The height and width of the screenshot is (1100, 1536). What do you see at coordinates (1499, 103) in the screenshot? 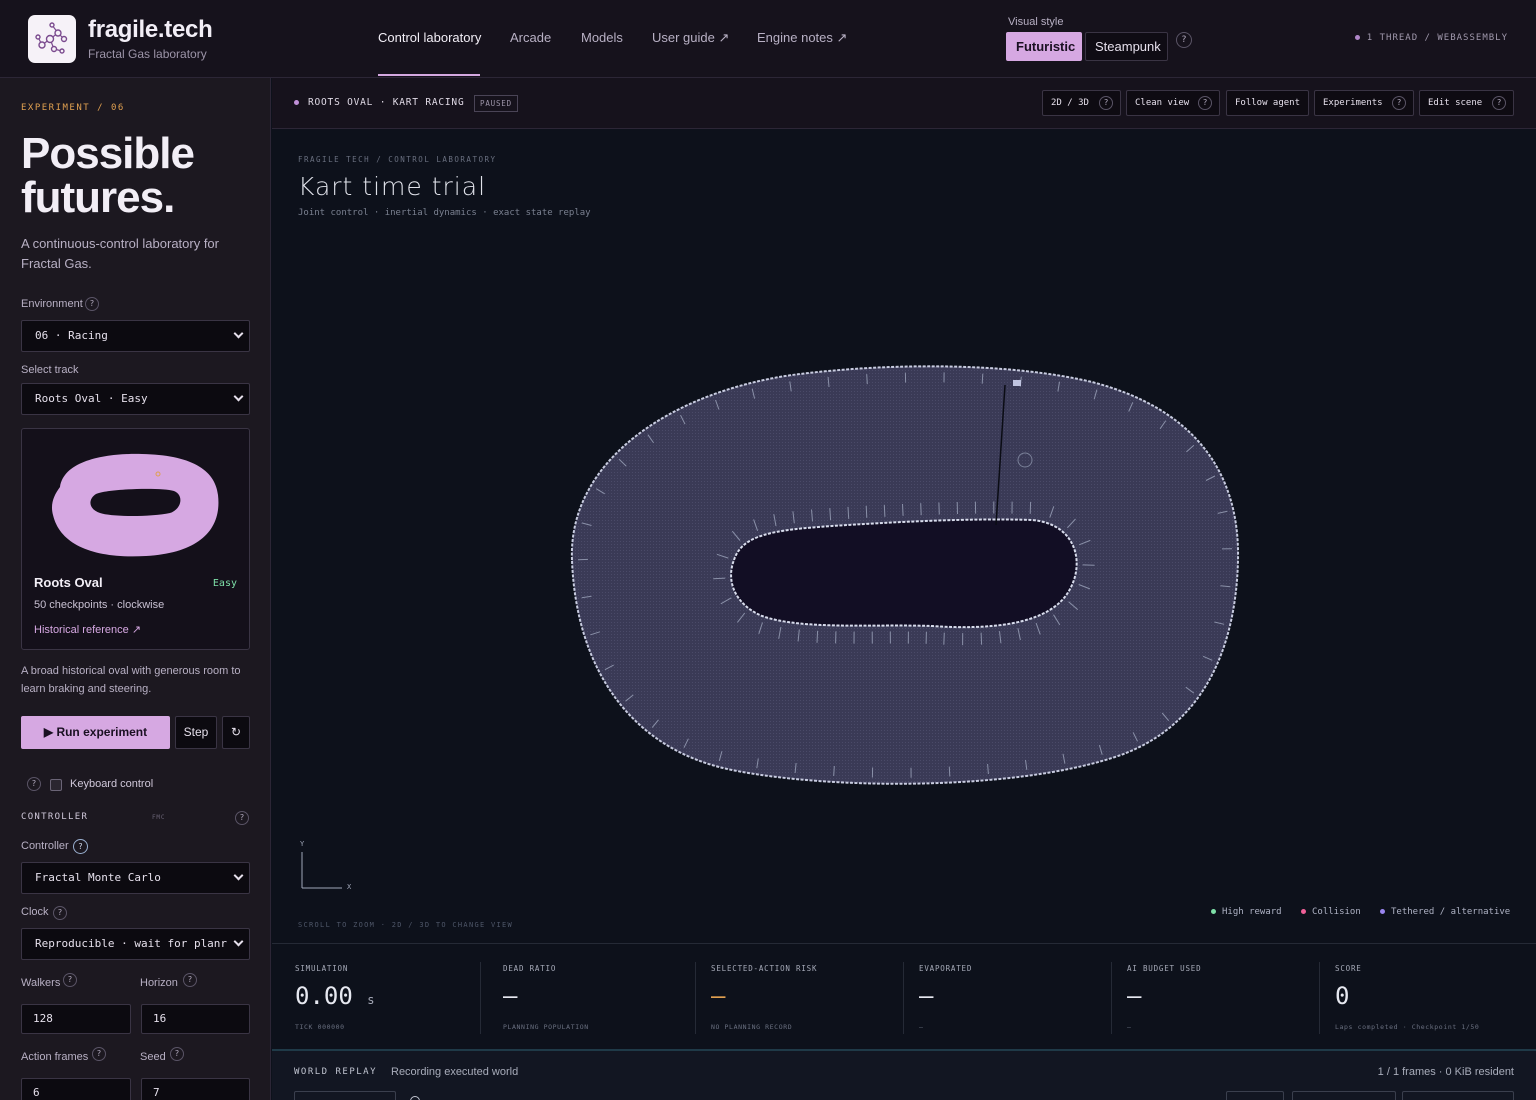
I see `edit-scene-help-icon: ?` at bounding box center [1499, 103].